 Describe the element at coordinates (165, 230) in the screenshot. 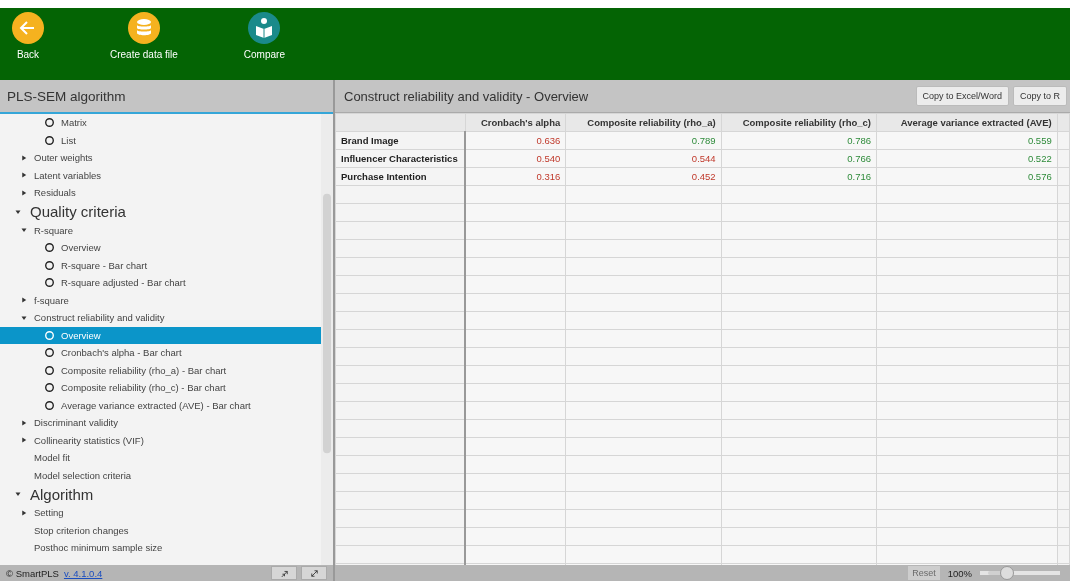

I see `tree-item: R-square` at that location.